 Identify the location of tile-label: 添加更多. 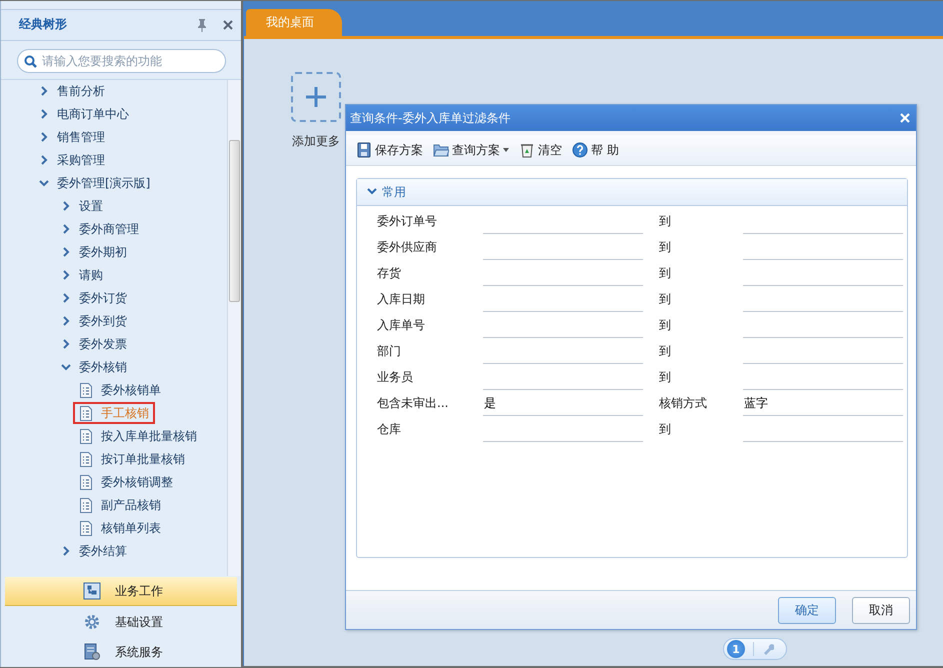
(316, 141).